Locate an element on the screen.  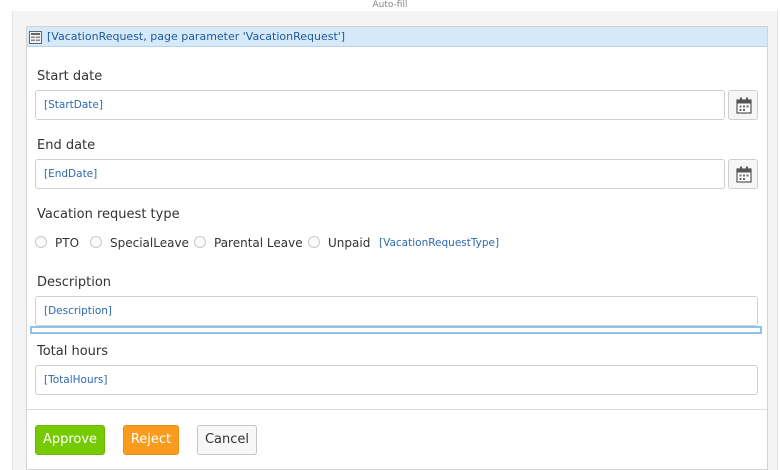
radio-option-specialleave: SpecialLeave is located at coordinates (139, 243).